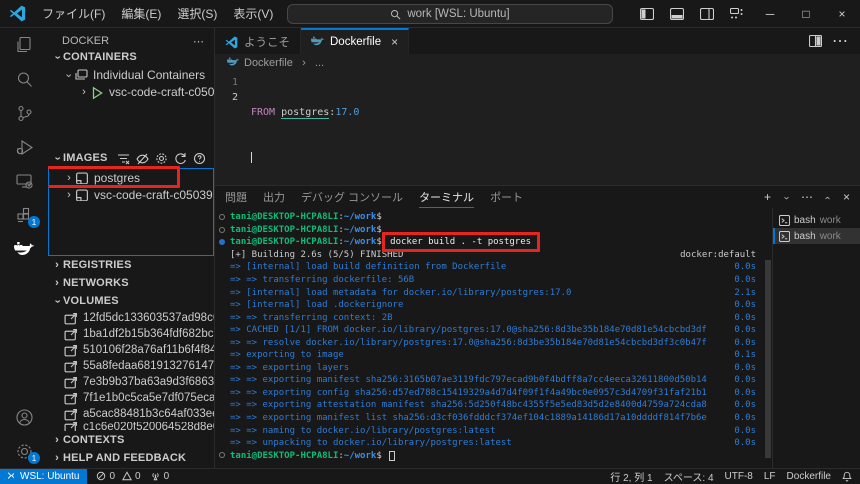 Image resolution: width=860 pixels, height=484 pixels. I want to click on customize-layout-icon, so click(737, 14).